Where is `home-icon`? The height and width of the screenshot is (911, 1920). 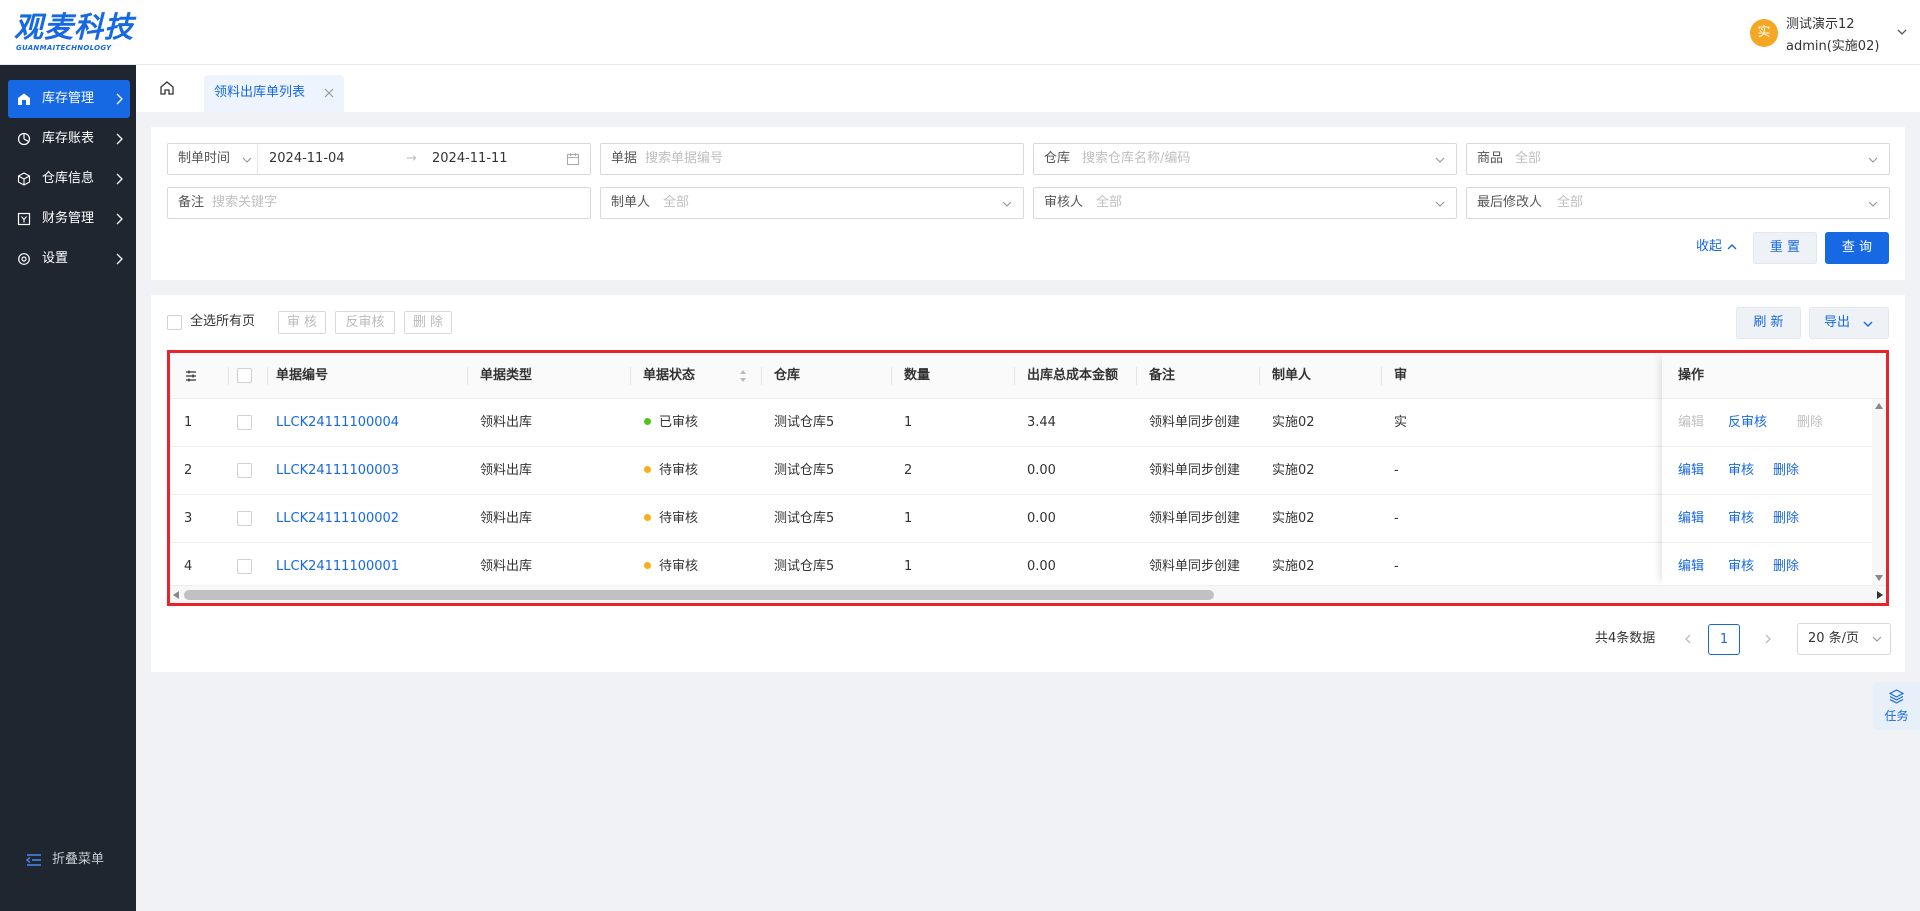 home-icon is located at coordinates (167, 88).